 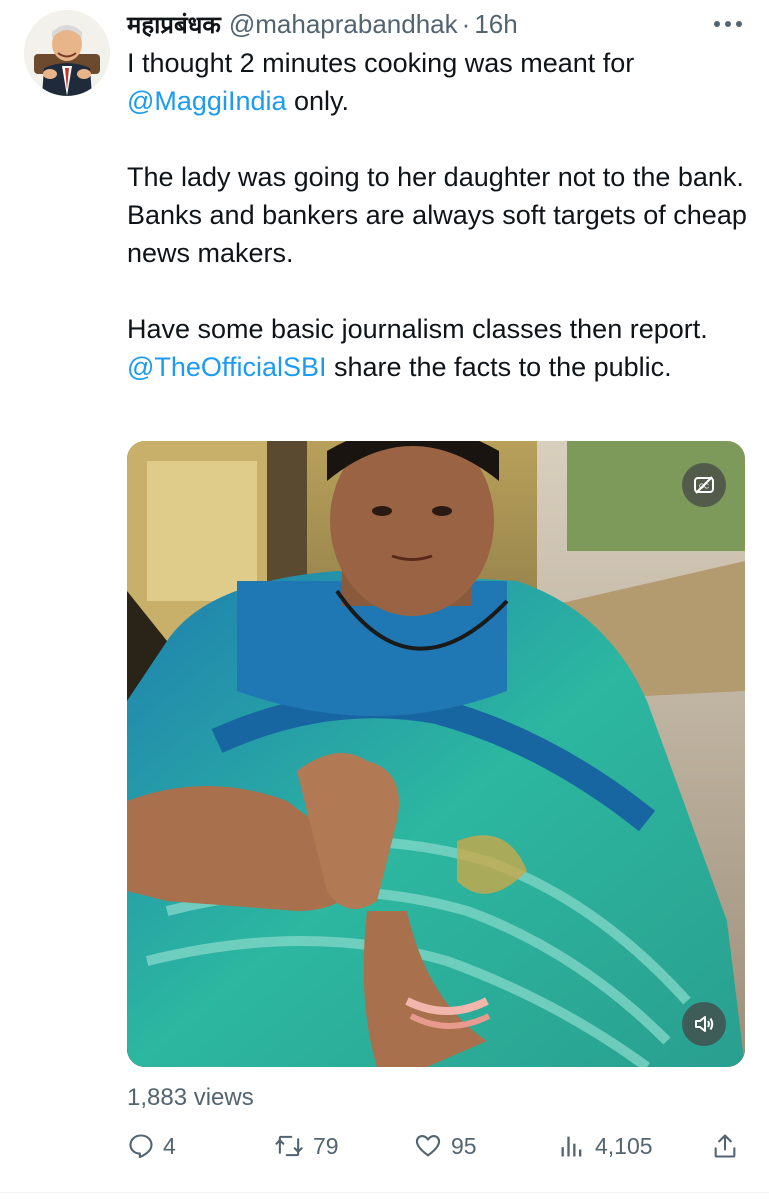 I want to click on text-segment: only., so click(x=318, y=101).